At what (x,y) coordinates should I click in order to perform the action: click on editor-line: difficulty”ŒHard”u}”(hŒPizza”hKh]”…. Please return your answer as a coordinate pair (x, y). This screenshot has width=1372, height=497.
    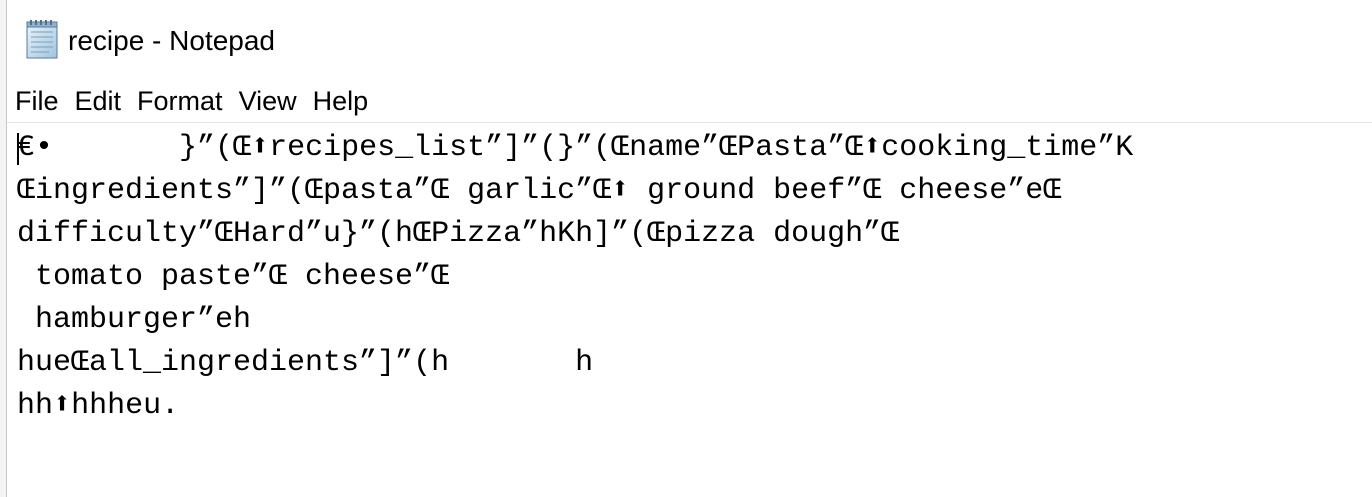
    Looking at the image, I should click on (458, 234).